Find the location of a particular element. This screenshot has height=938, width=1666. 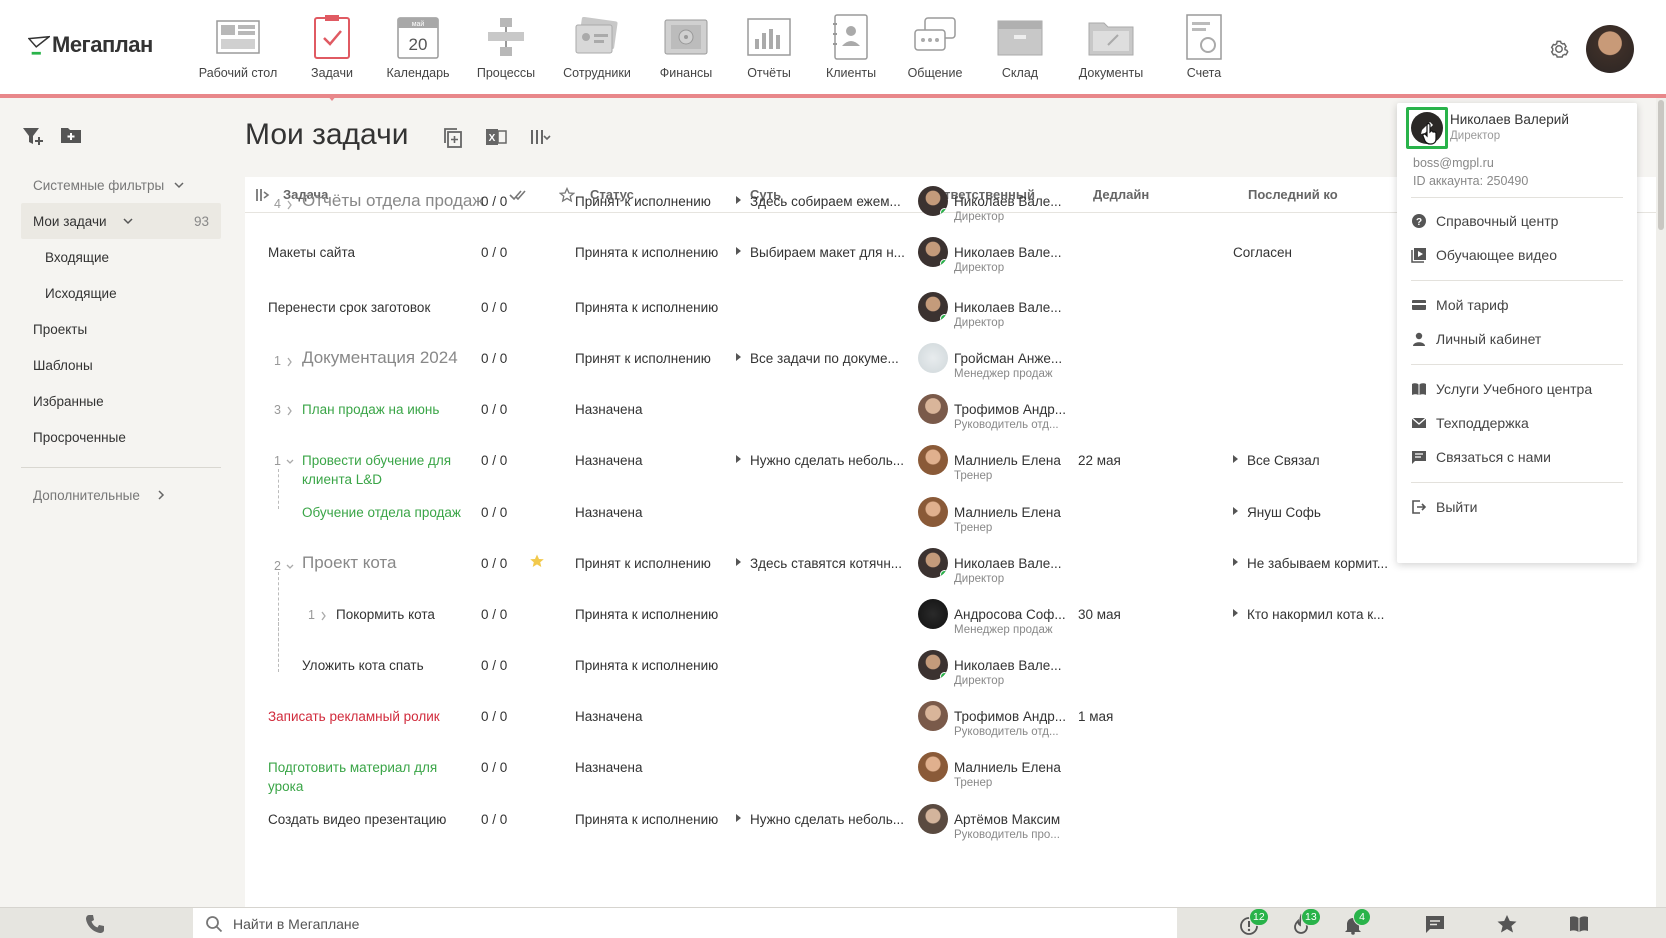

filter-add-icon is located at coordinates (33, 136).